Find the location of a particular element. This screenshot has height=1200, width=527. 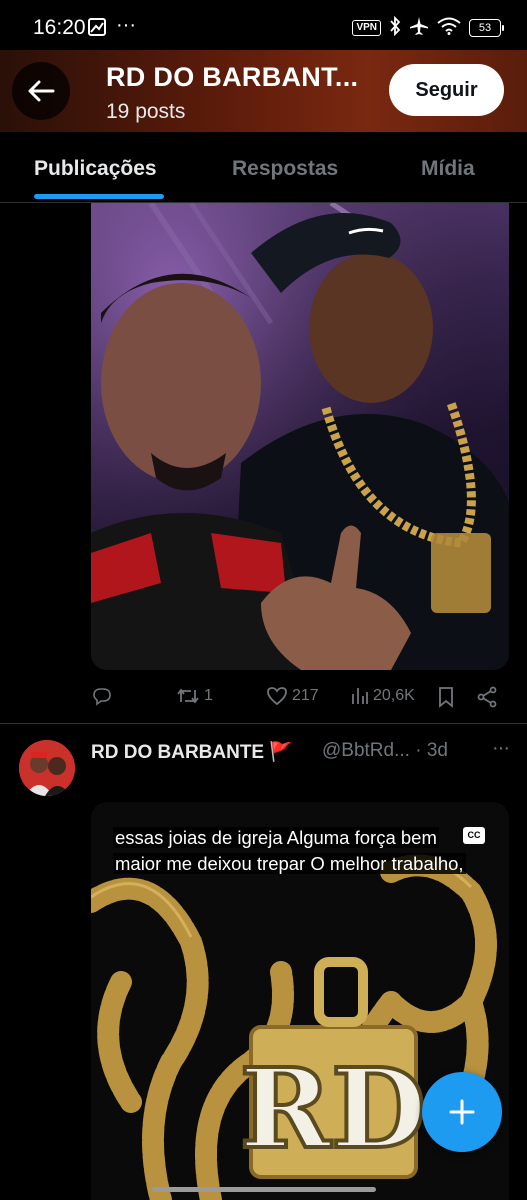

author-name: RD DO BARBANTE 🚩 is located at coordinates (192, 752).